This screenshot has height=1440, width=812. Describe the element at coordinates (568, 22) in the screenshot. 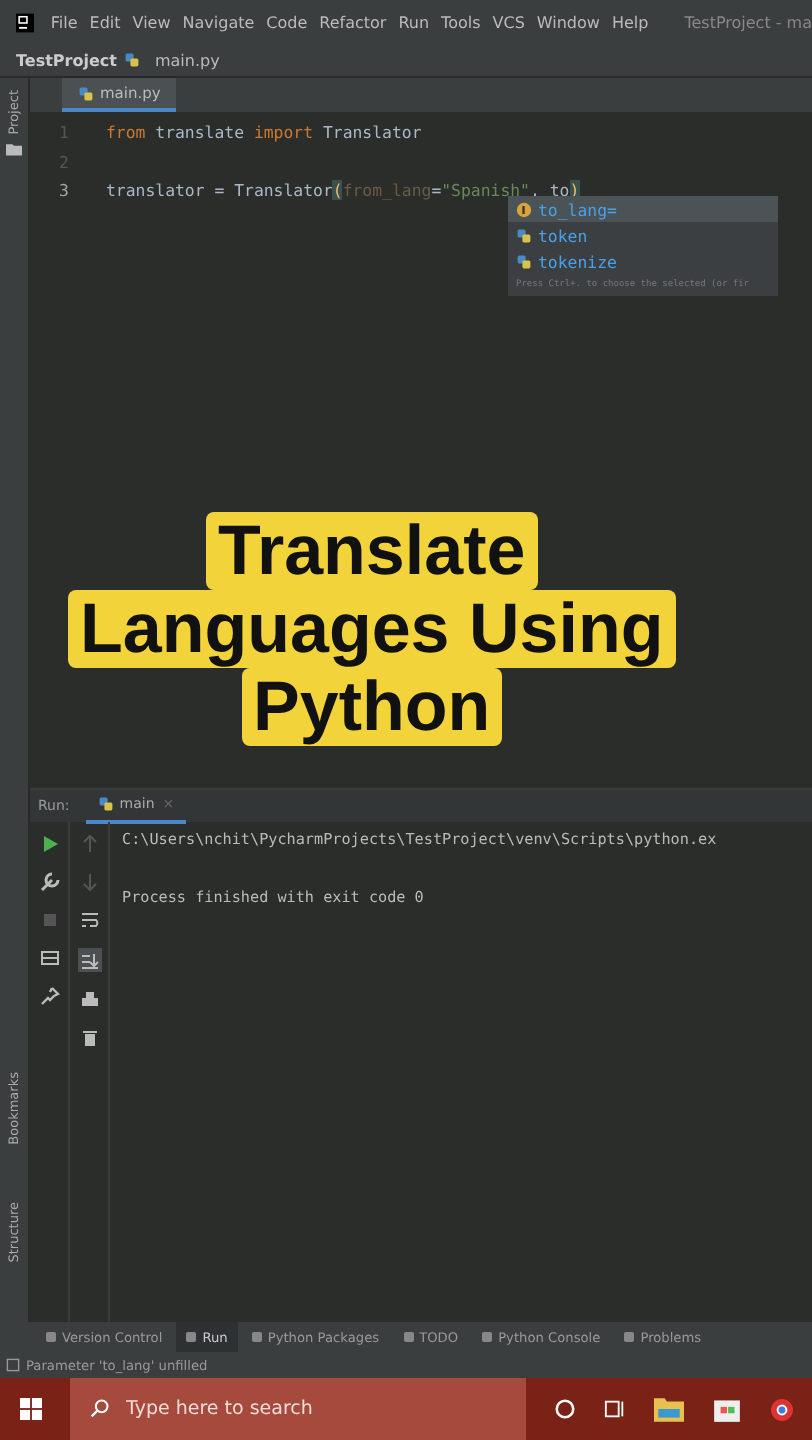

I see `menu-item: Window` at that location.